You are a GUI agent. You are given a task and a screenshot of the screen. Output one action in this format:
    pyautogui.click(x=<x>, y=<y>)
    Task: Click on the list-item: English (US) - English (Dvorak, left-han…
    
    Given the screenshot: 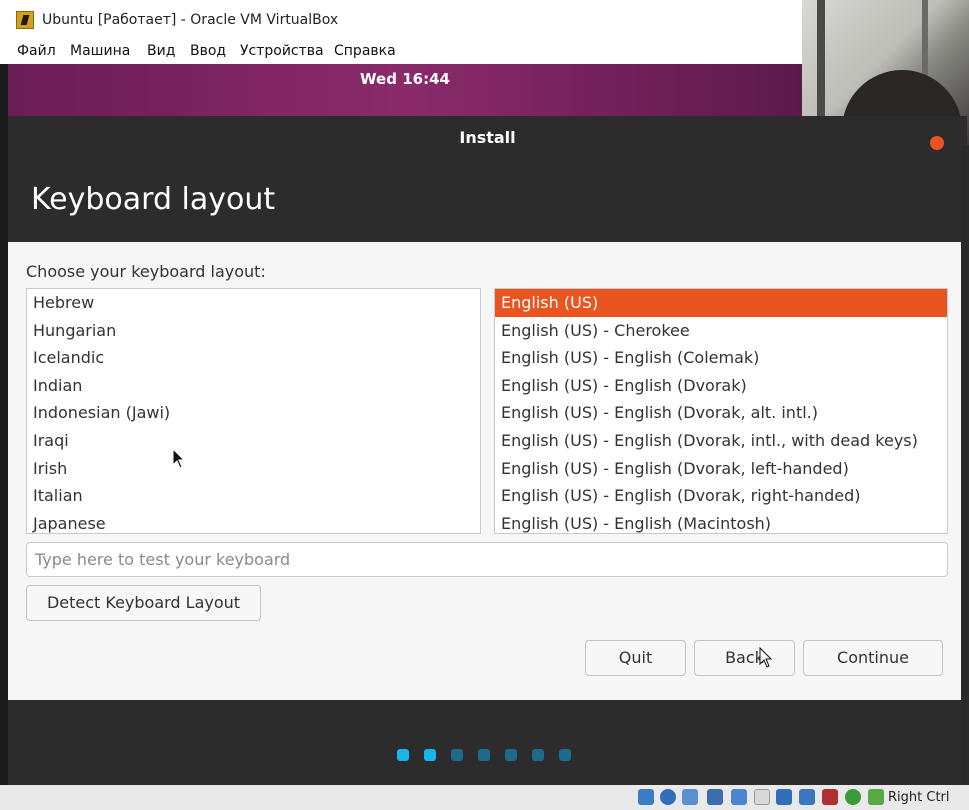 What is the action you would take?
    pyautogui.click(x=721, y=469)
    